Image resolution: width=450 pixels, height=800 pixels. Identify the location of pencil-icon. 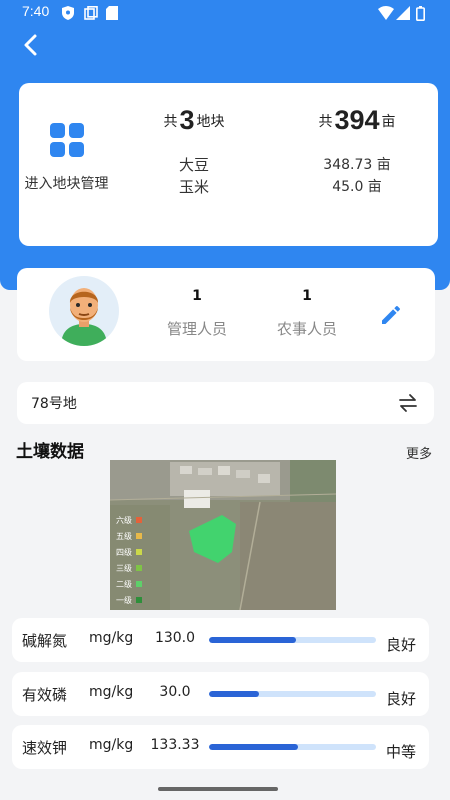
(391, 315).